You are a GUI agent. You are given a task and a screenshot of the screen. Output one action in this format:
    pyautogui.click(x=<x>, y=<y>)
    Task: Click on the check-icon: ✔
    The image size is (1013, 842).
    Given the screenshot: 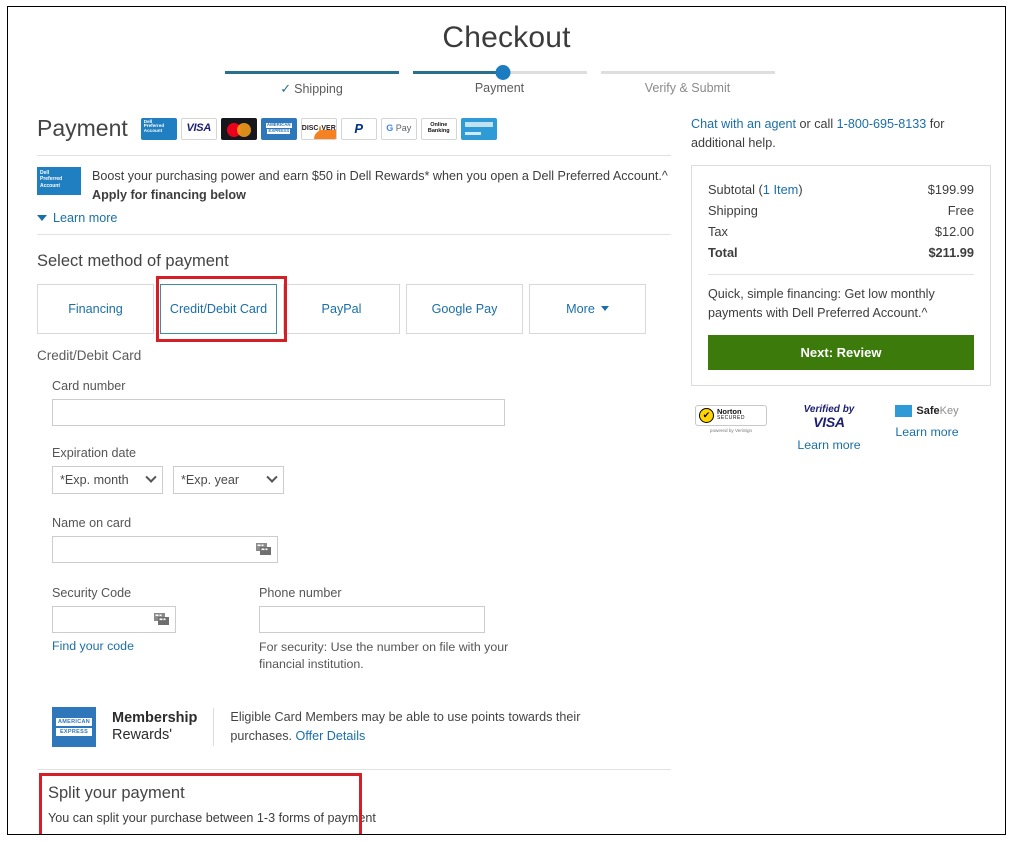 What is the action you would take?
    pyautogui.click(x=706, y=415)
    